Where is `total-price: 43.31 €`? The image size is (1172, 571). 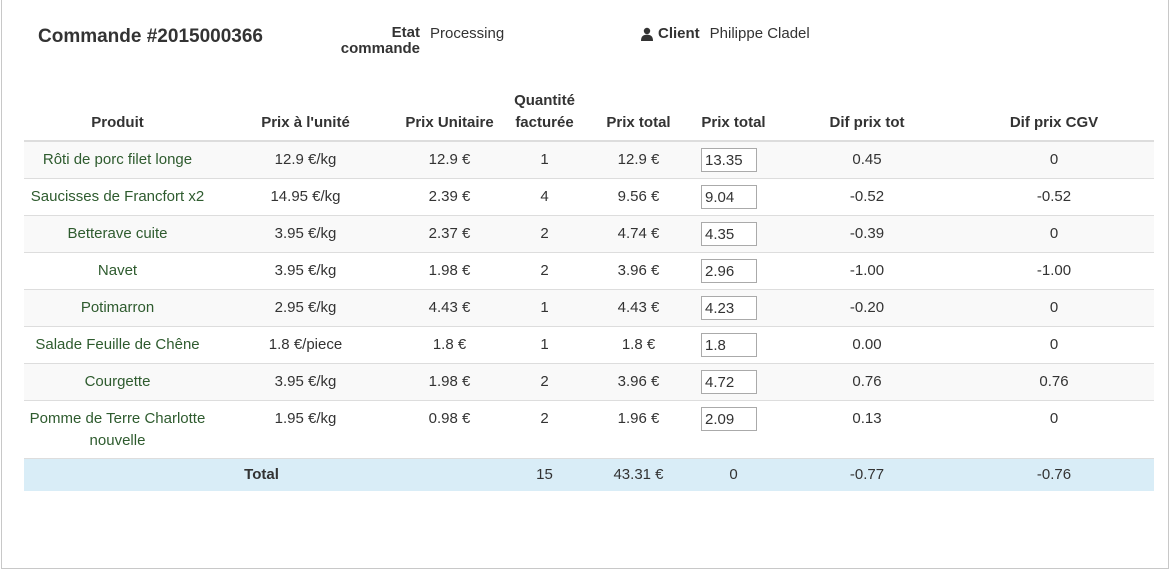
total-price: 43.31 € is located at coordinates (638, 474).